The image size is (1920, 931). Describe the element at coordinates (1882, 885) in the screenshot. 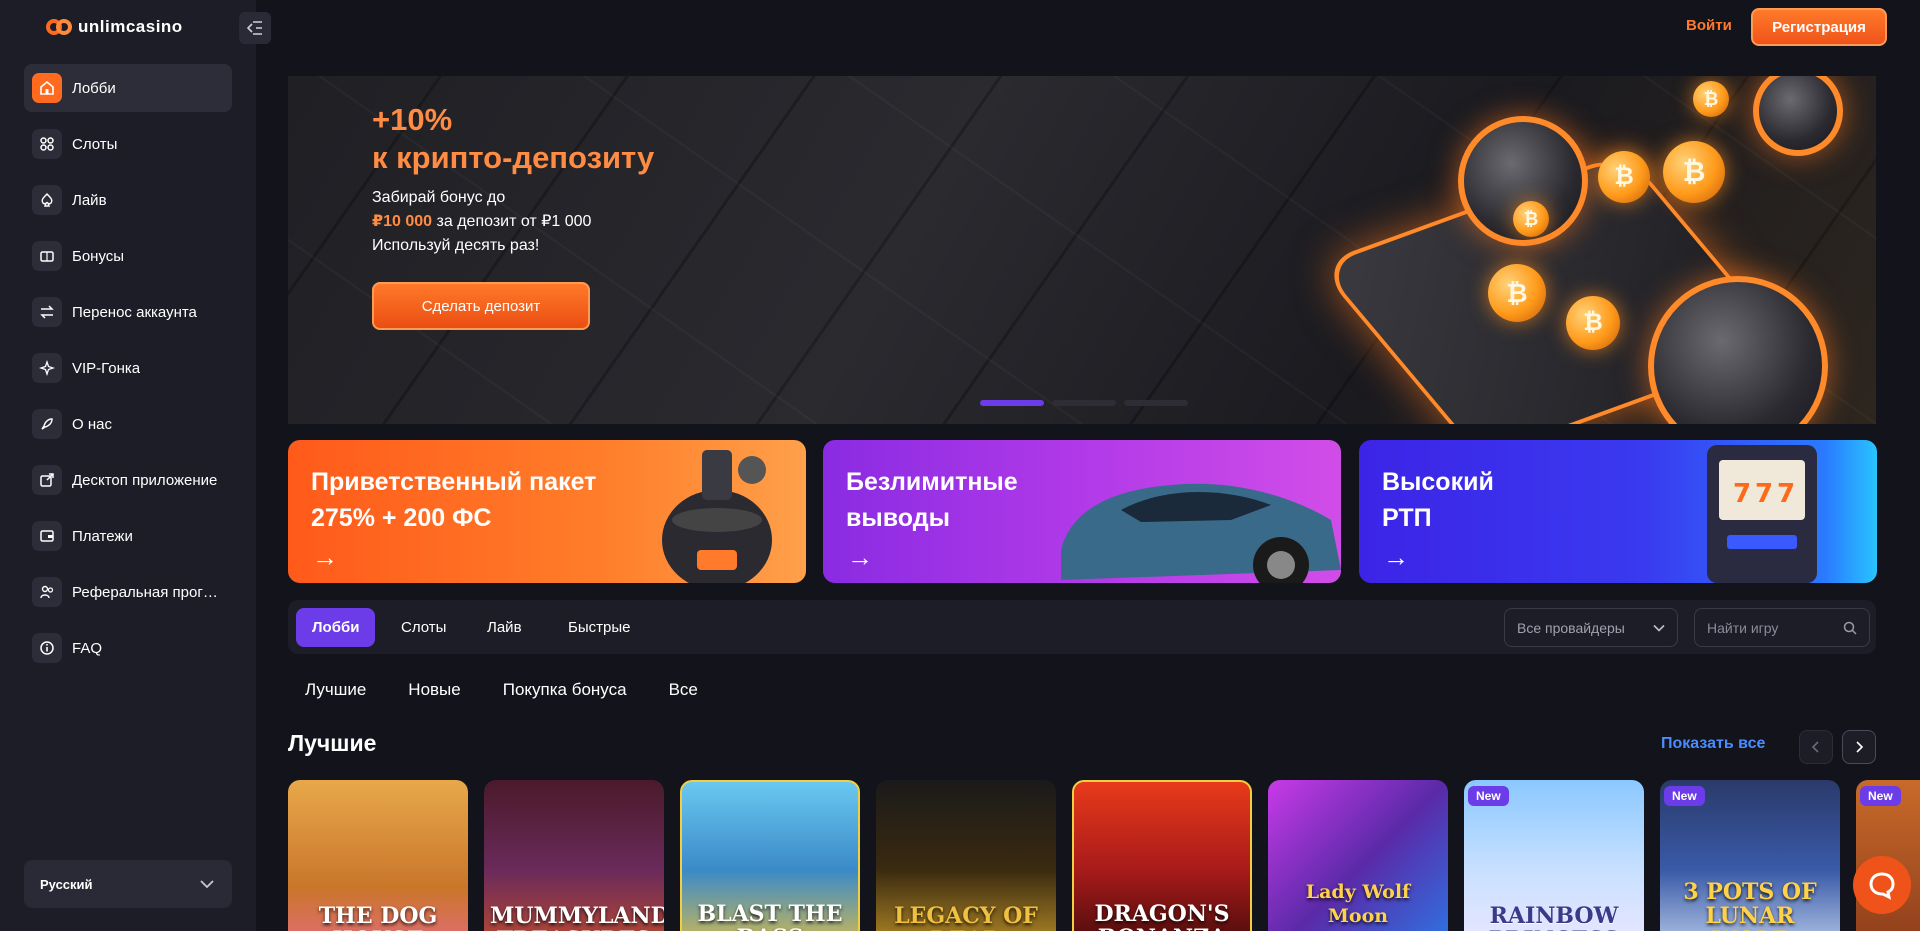

I see `chat-support-button` at that location.